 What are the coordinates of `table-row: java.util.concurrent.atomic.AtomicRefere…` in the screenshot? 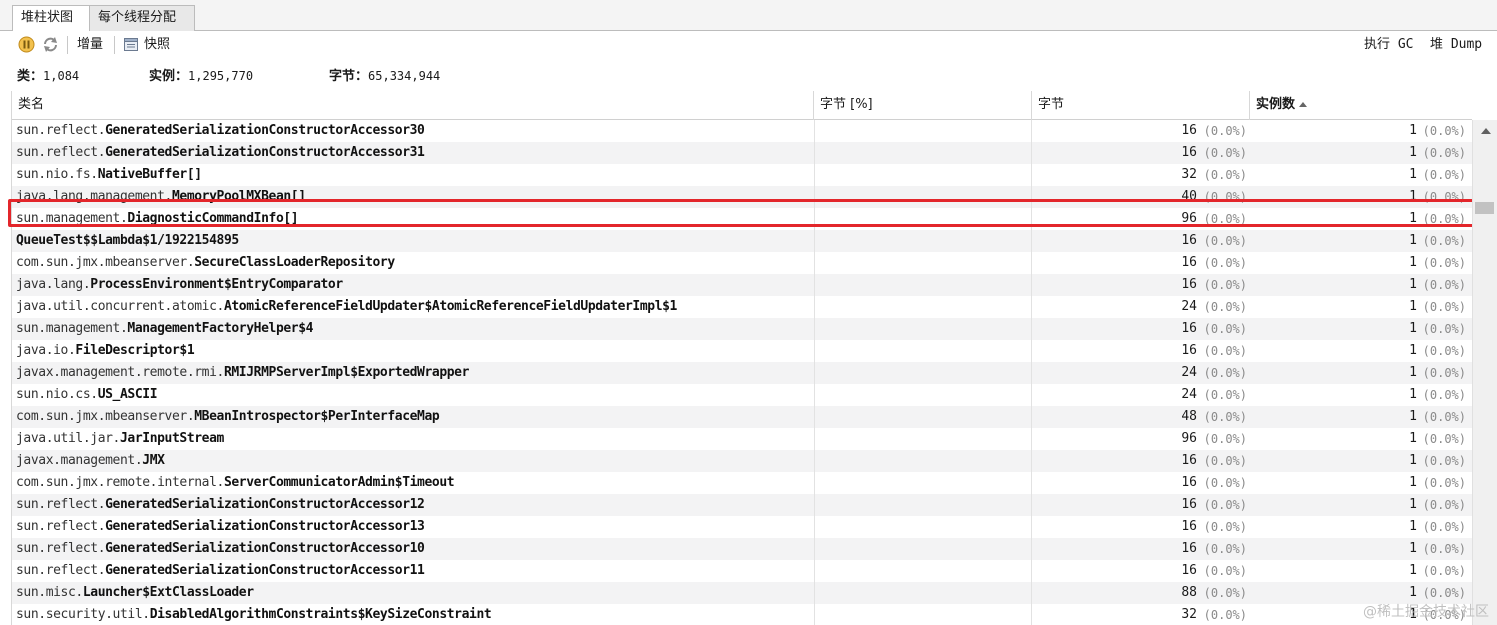 It's located at (742, 307).